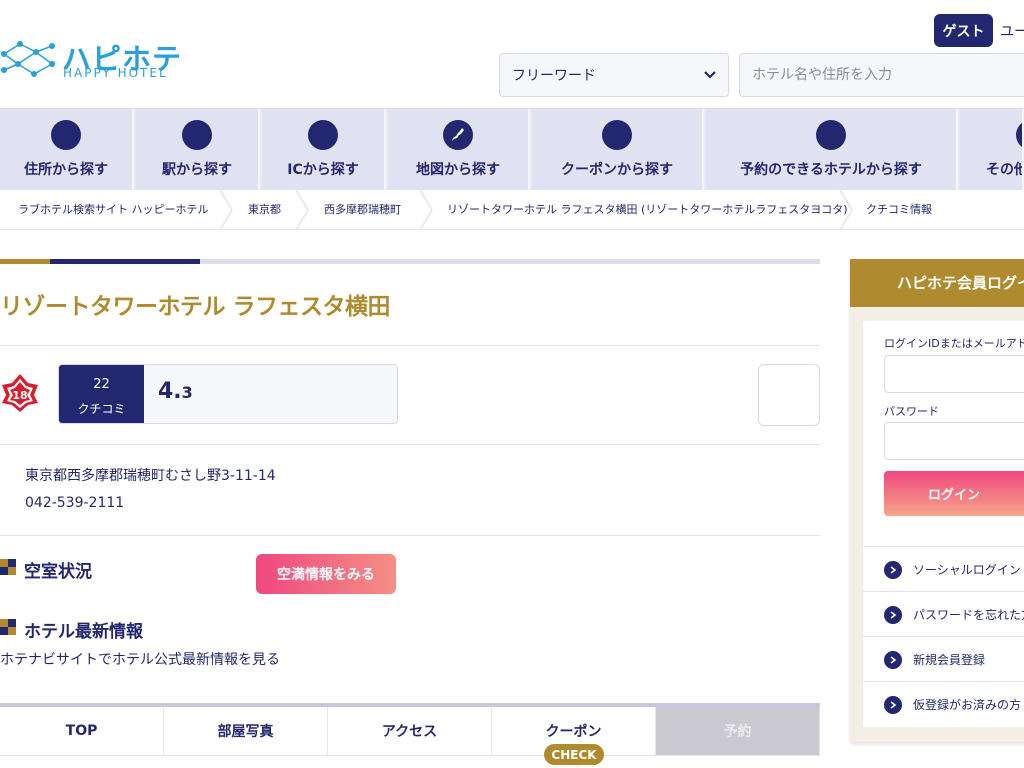  What do you see at coordinates (101, 384) in the screenshot?
I see `review-count: 22` at bounding box center [101, 384].